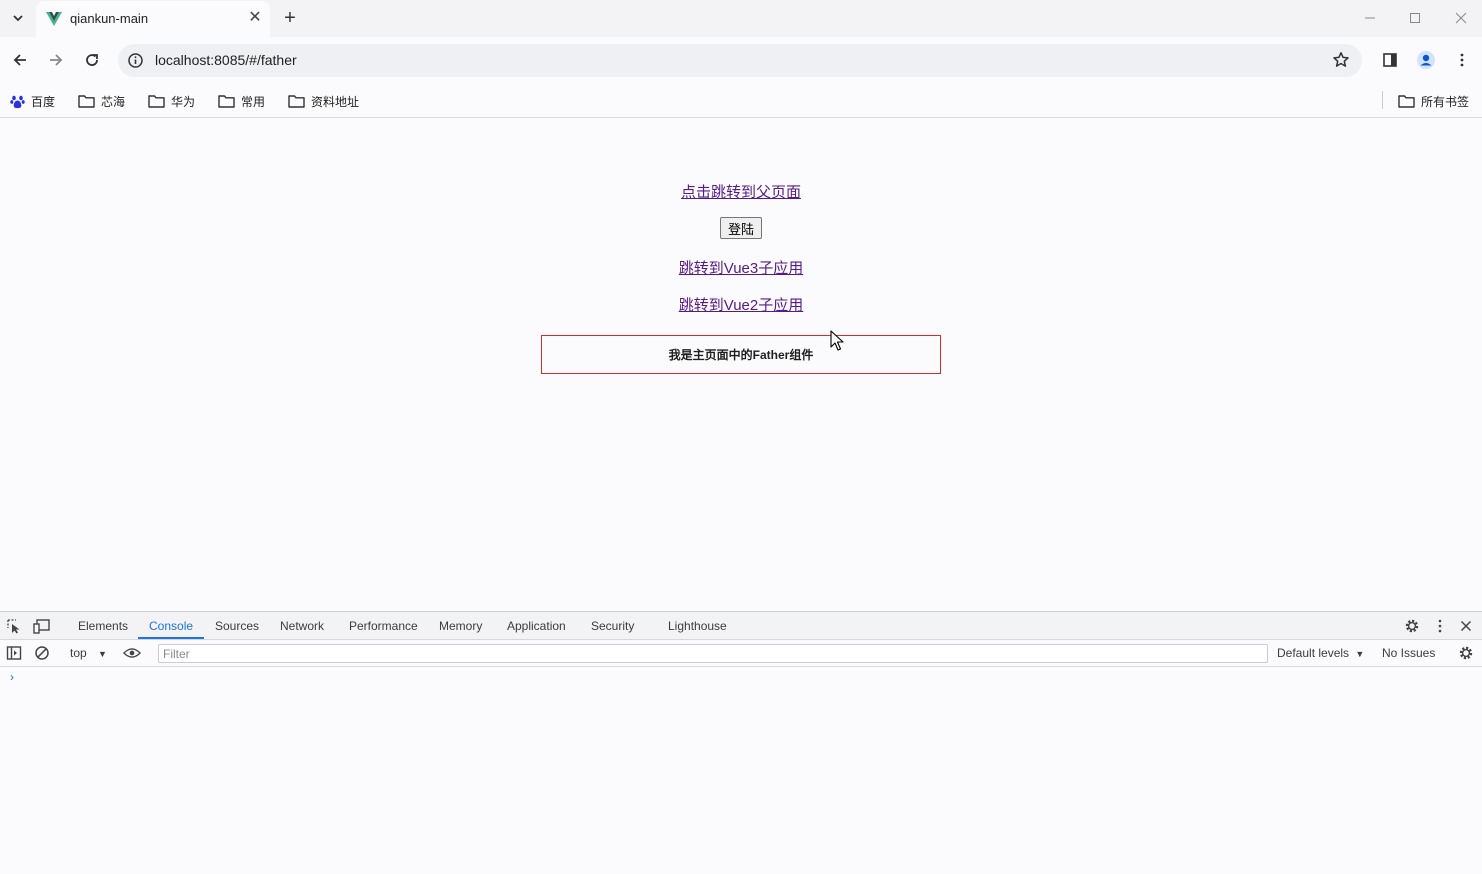 This screenshot has width=1482, height=874. Describe the element at coordinates (1466, 653) in the screenshot. I see `console-settings-gear-icon` at that location.